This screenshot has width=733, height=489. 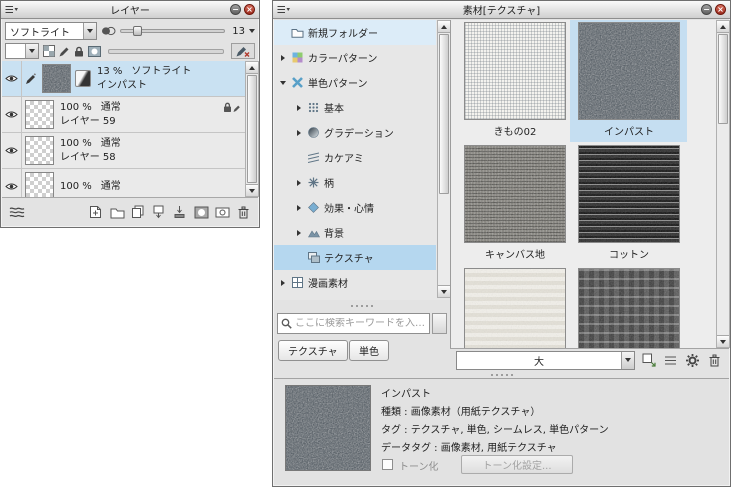 What do you see at coordinates (355, 107) in the screenshot?
I see `tree-item-basic: 基本` at bounding box center [355, 107].